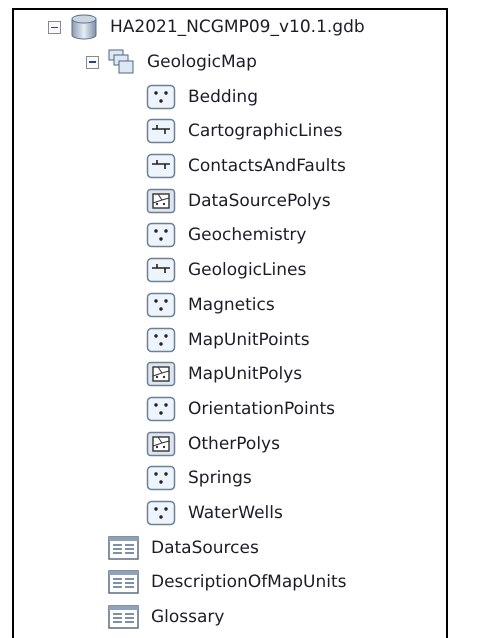  I want to click on tree-item-label: Bedding, so click(223, 96).